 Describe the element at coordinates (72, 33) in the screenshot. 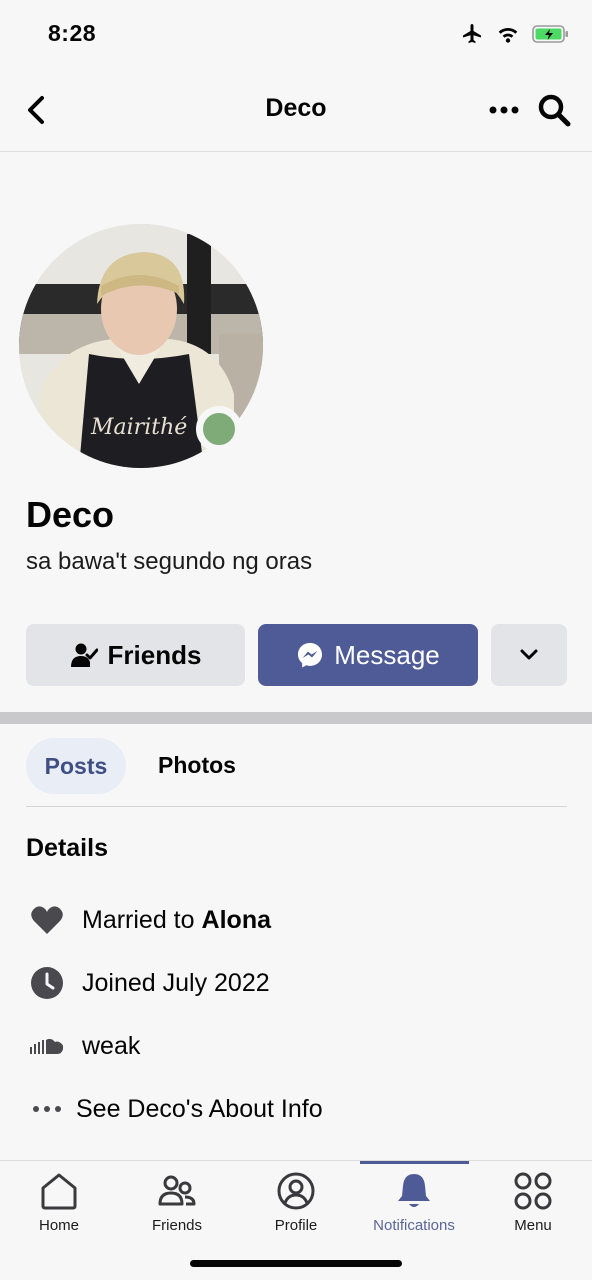

I see `status-time: 8:28` at that location.